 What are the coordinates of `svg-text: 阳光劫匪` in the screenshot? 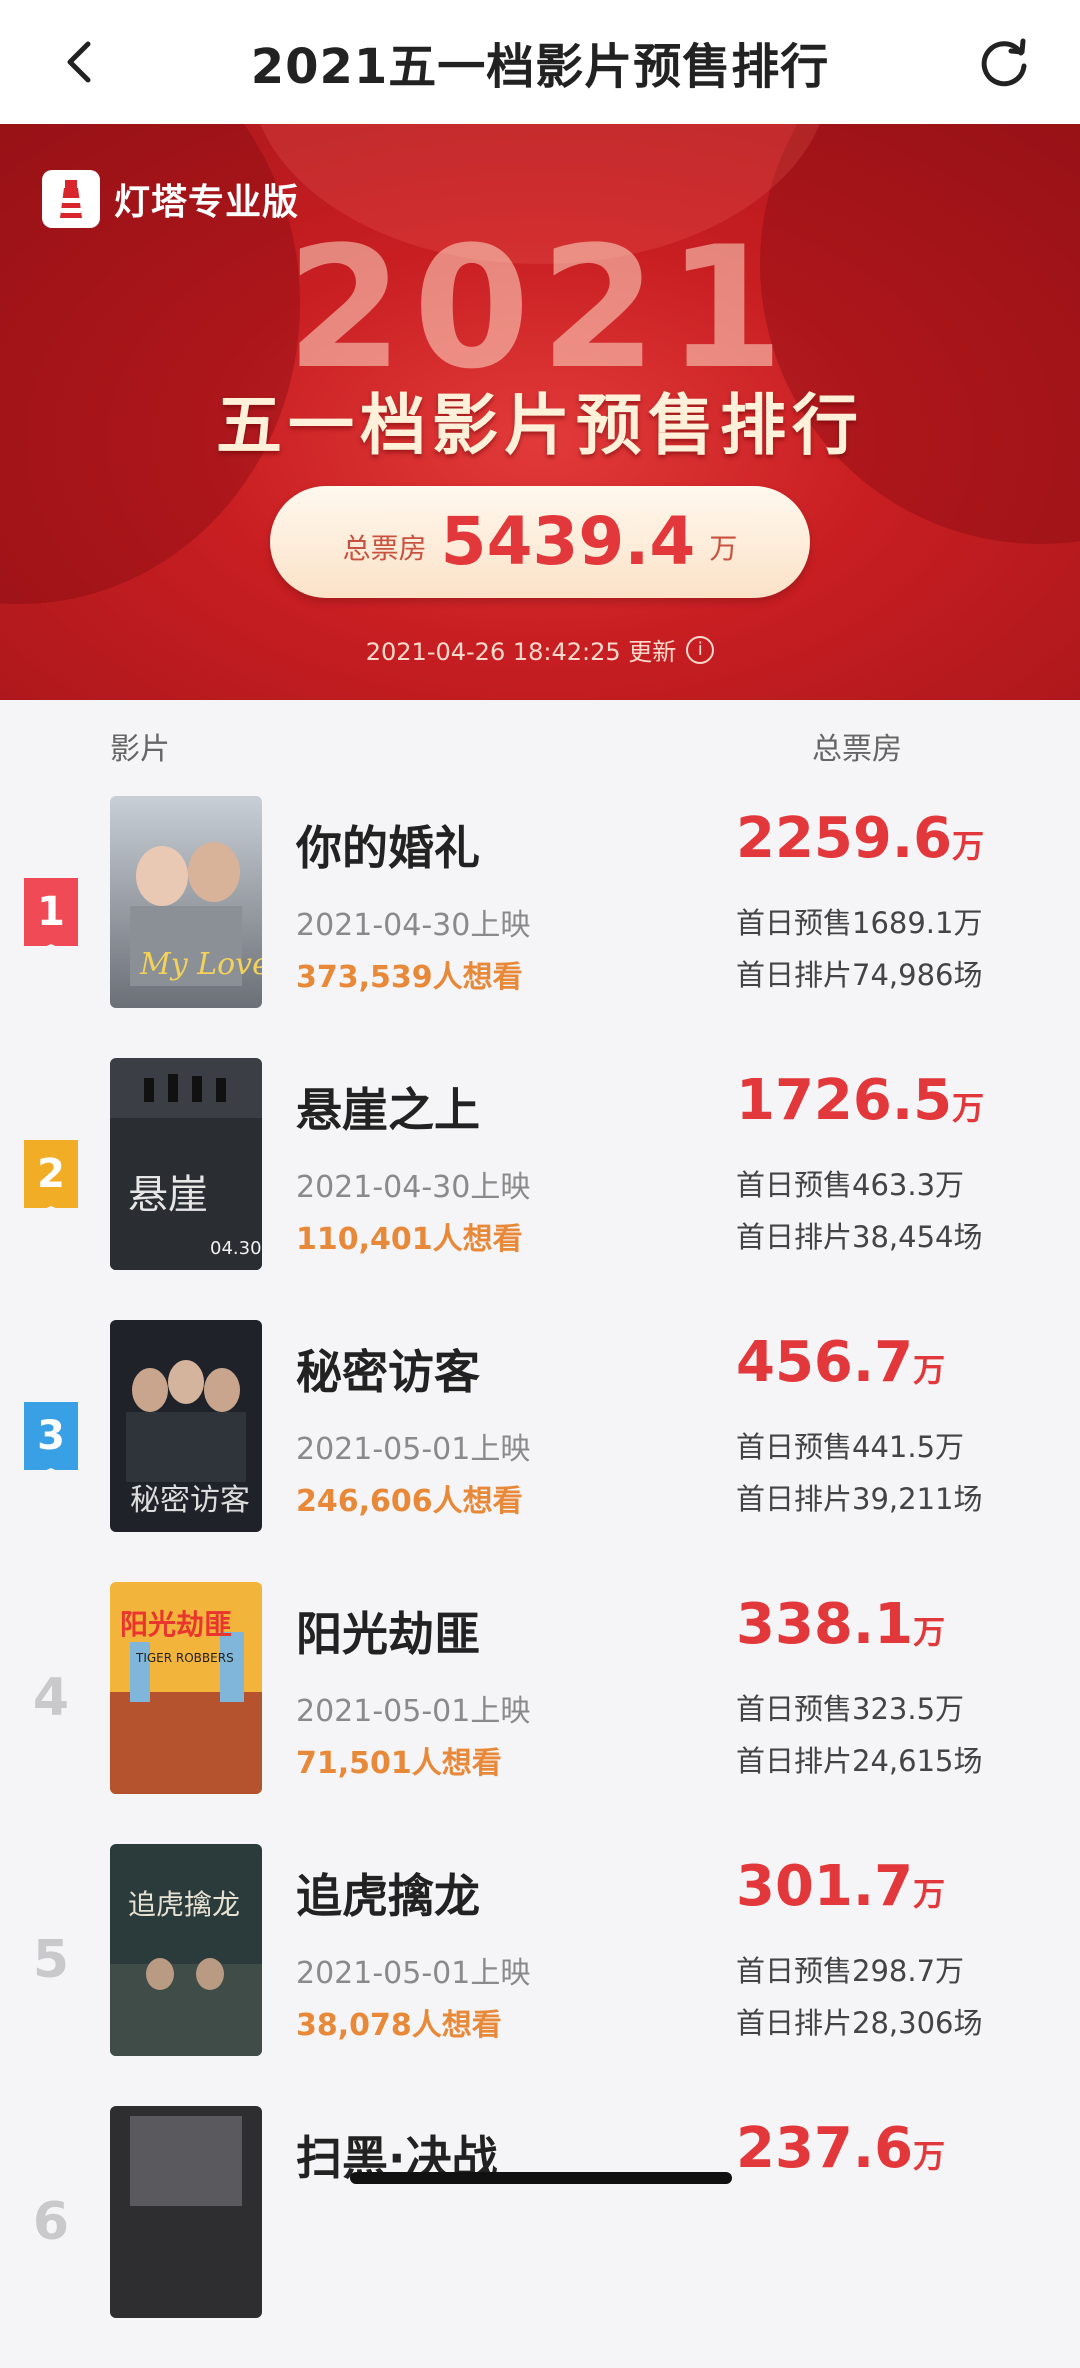 It's located at (176, 1624).